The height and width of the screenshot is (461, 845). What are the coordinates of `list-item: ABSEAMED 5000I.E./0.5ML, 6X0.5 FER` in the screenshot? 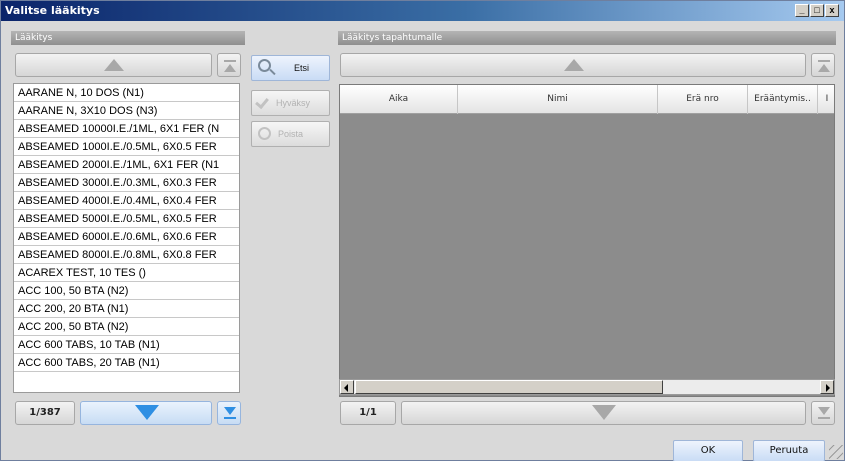 It's located at (126, 219).